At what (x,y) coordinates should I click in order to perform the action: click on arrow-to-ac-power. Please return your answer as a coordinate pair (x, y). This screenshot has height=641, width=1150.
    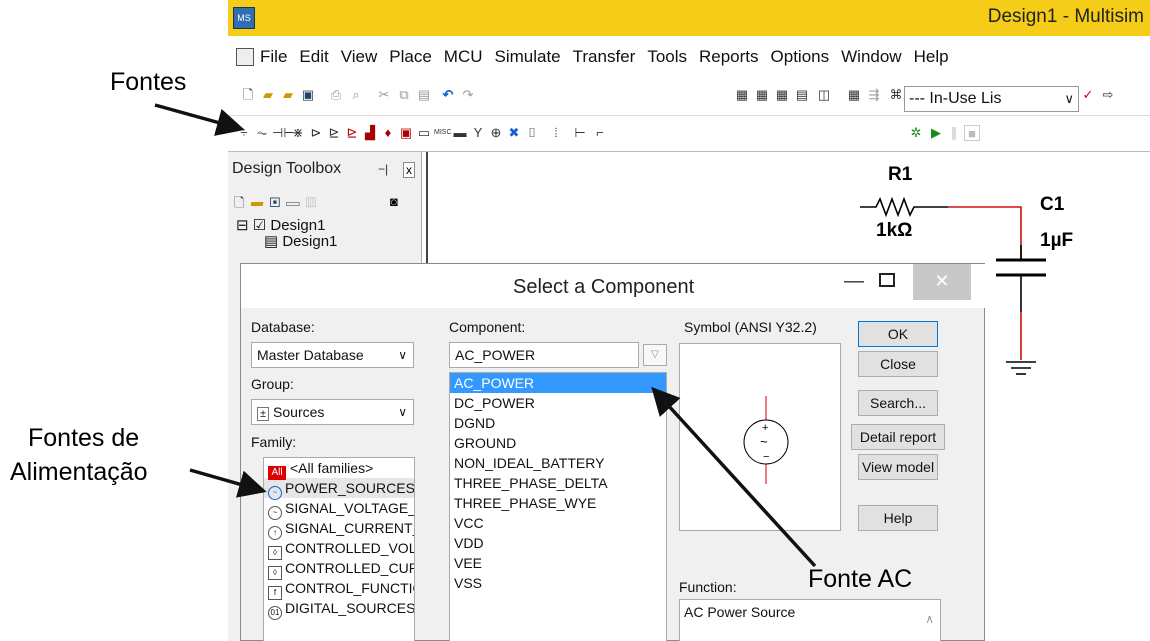
    Looking at the image, I should click on (734, 477).